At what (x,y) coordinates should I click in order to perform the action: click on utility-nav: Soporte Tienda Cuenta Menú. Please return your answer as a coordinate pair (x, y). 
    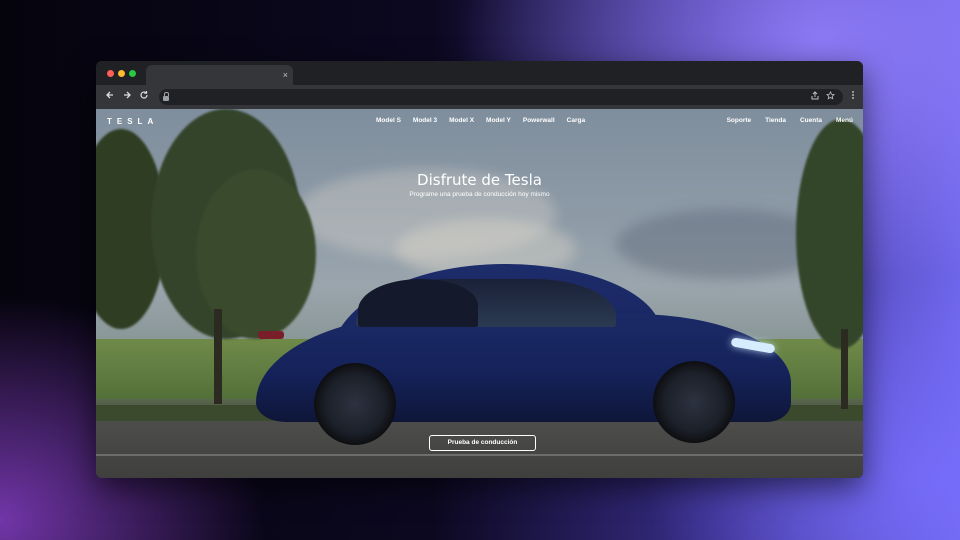
    Looking at the image, I should click on (790, 120).